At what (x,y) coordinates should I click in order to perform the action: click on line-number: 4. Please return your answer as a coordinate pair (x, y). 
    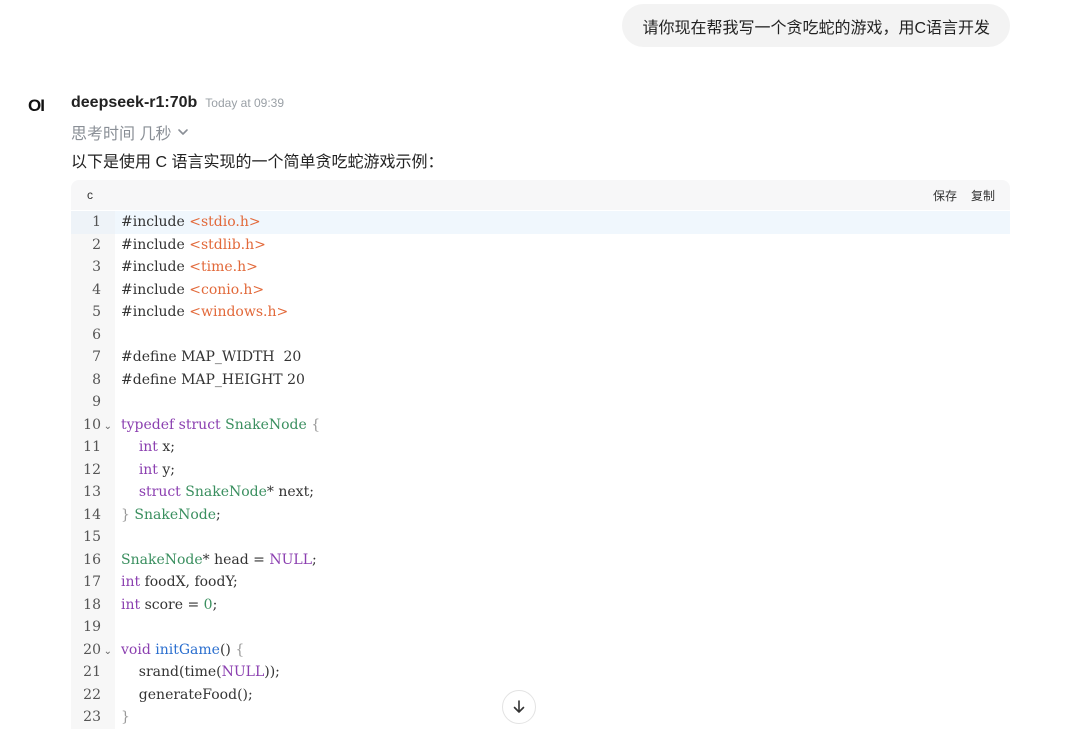
    Looking at the image, I should click on (93, 289).